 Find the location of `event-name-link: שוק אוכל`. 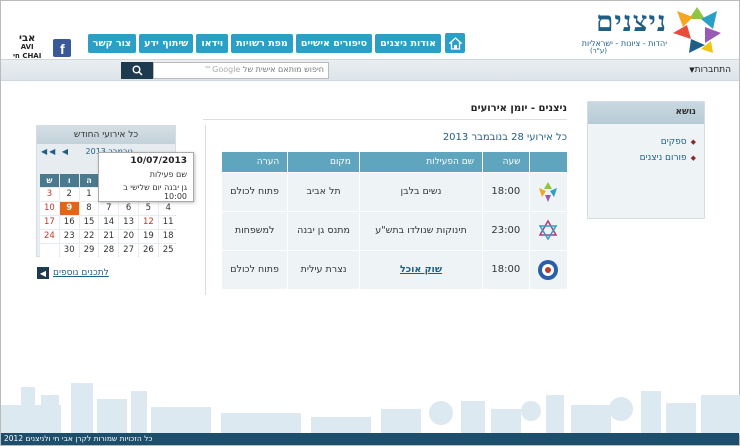

event-name-link: שוק אוכל is located at coordinates (420, 269).